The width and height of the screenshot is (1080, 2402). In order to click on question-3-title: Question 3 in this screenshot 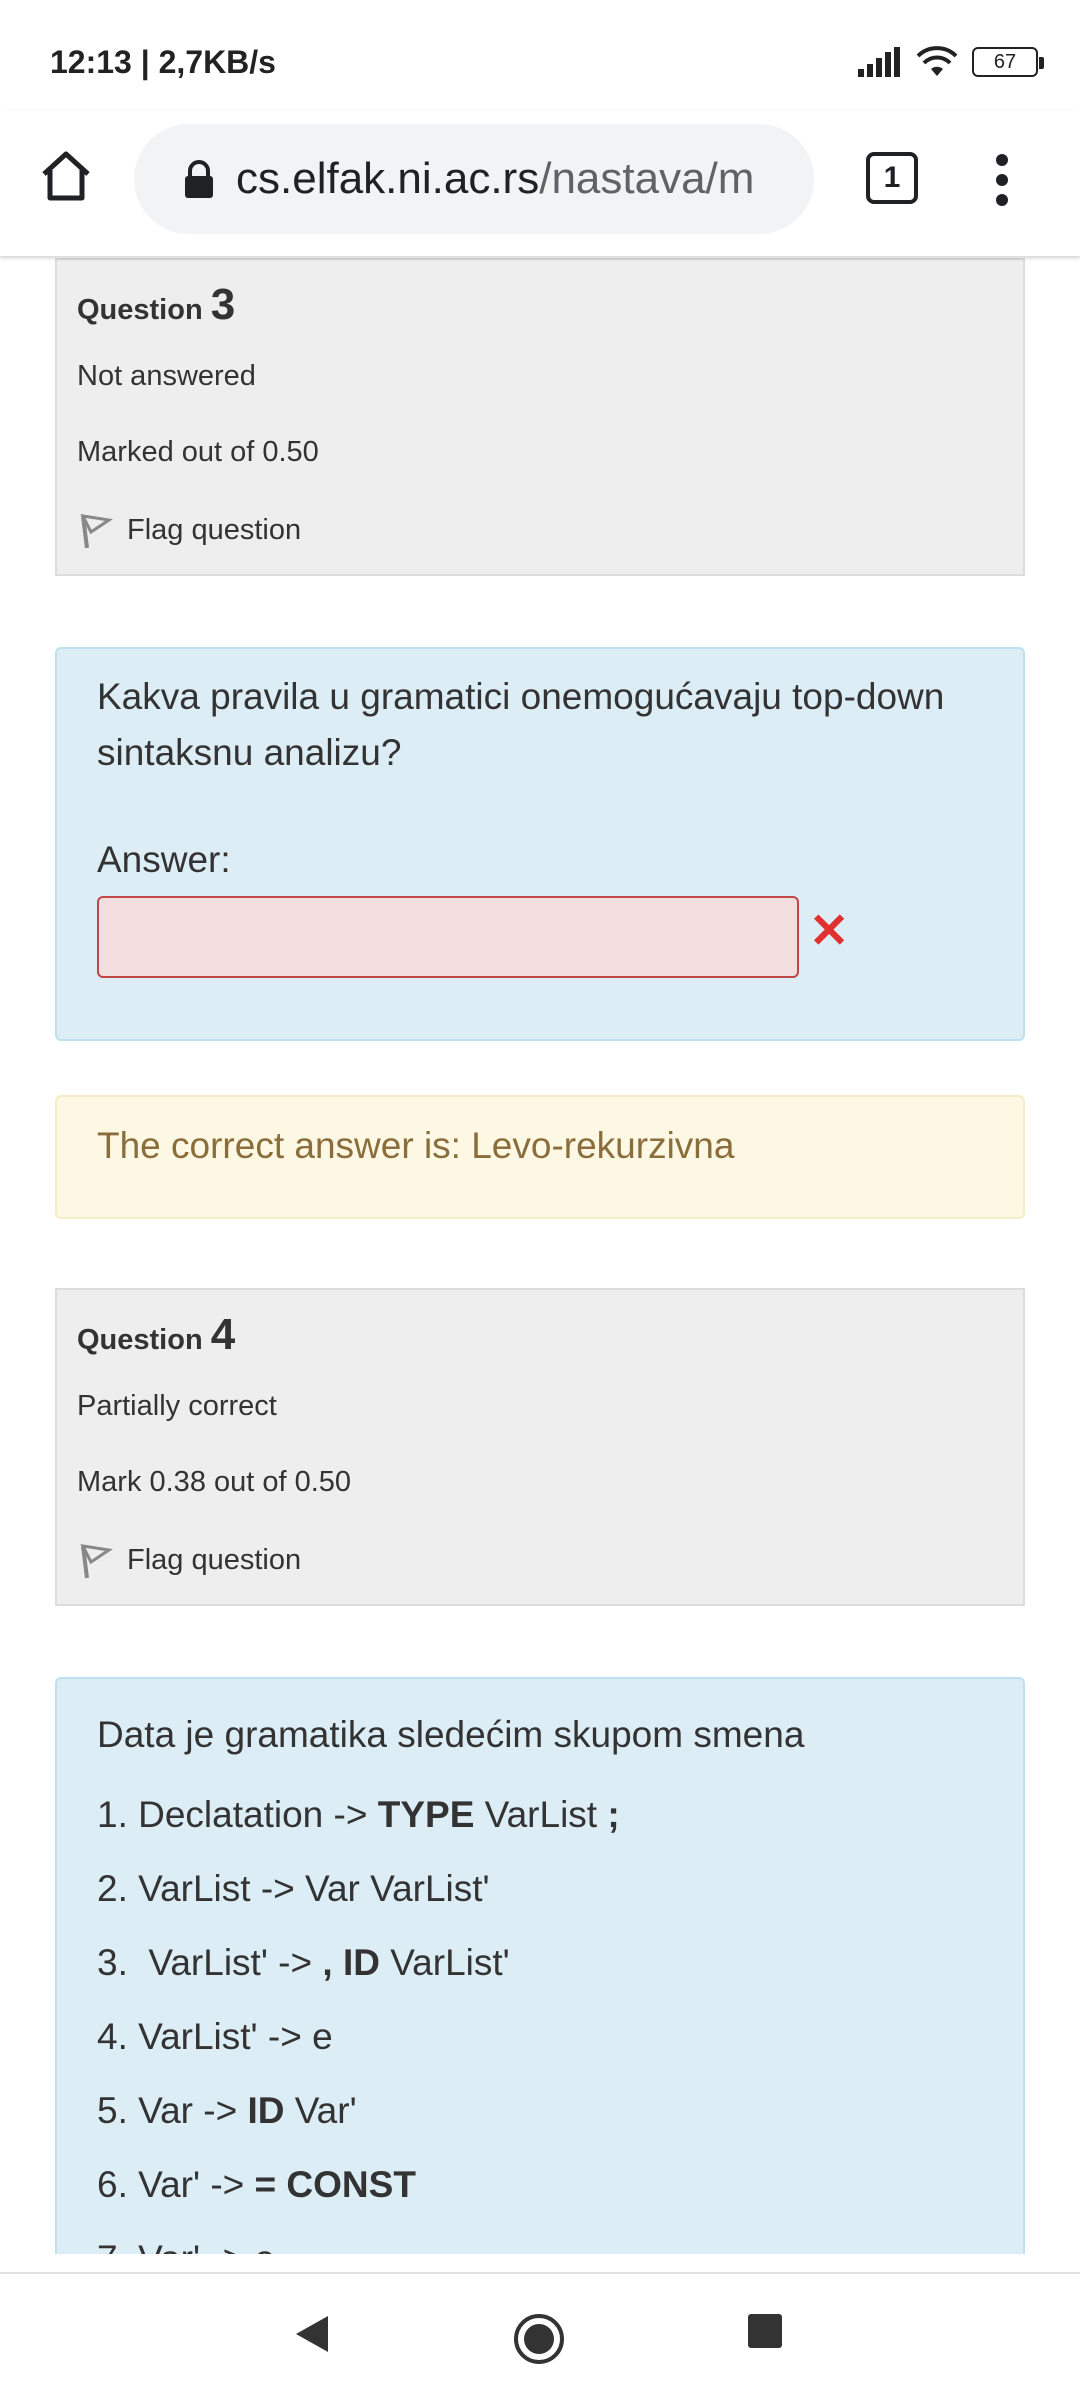, I will do `click(156, 305)`.